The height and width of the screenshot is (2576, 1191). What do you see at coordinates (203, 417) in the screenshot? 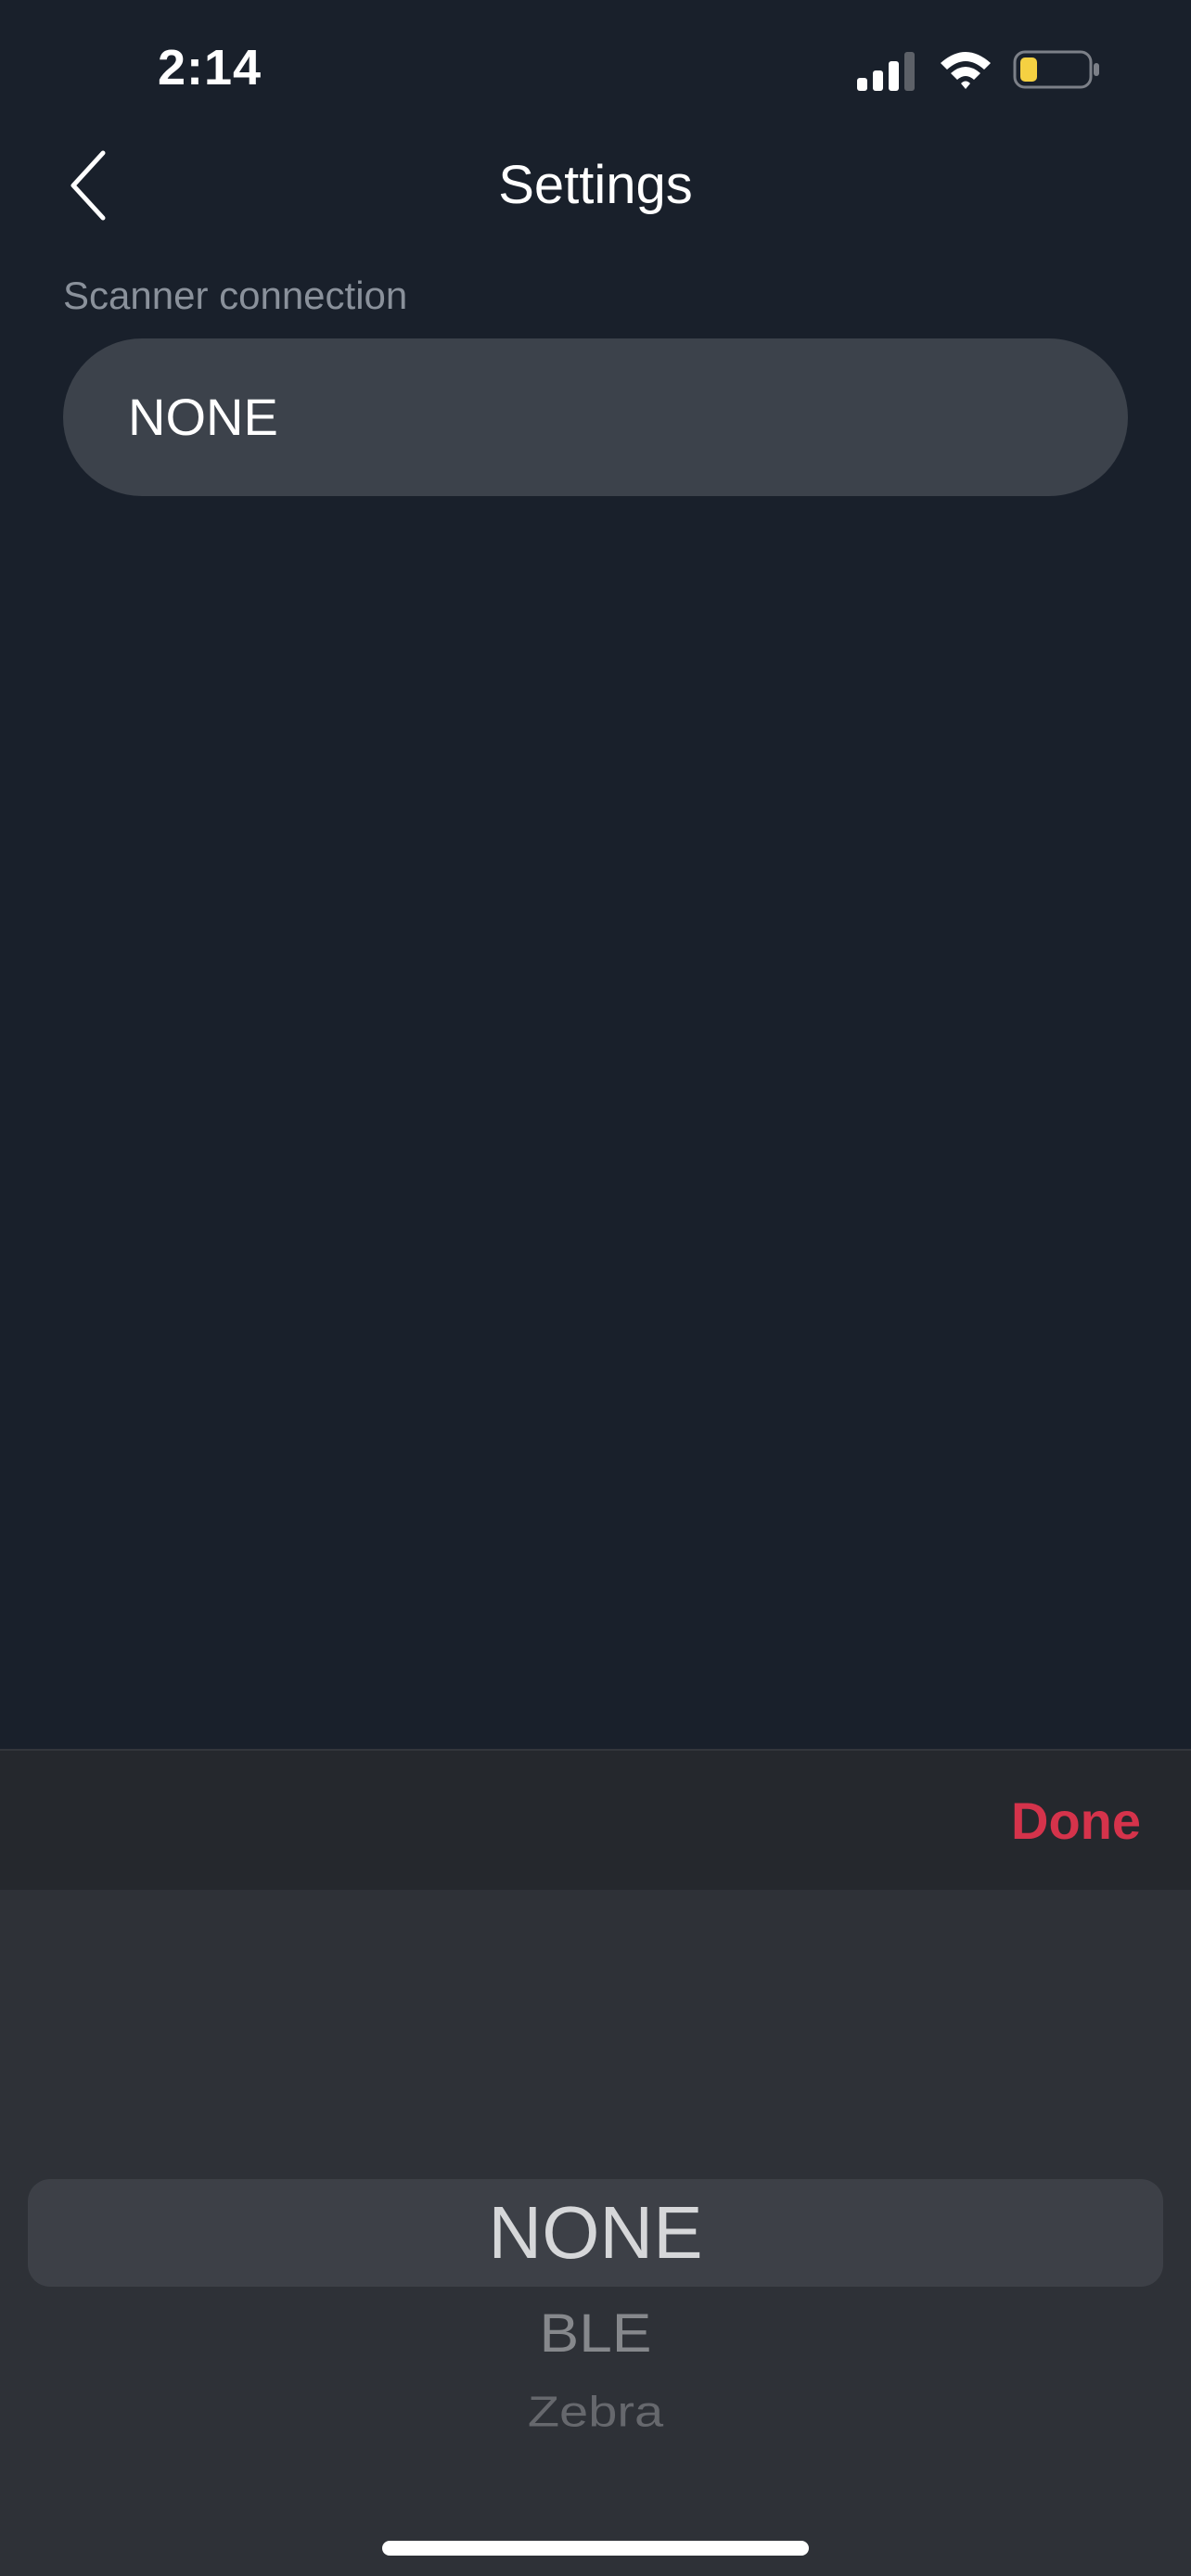
I see `scanner-connection-value: NONE` at bounding box center [203, 417].